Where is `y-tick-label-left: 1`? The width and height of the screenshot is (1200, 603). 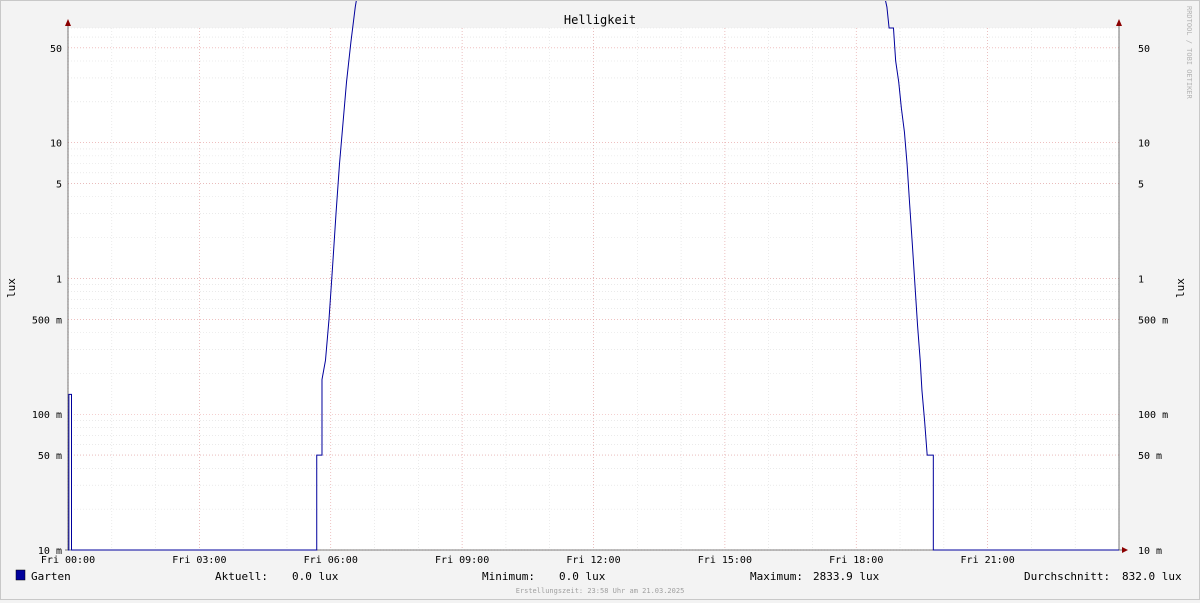 y-tick-label-left: 1 is located at coordinates (59, 279).